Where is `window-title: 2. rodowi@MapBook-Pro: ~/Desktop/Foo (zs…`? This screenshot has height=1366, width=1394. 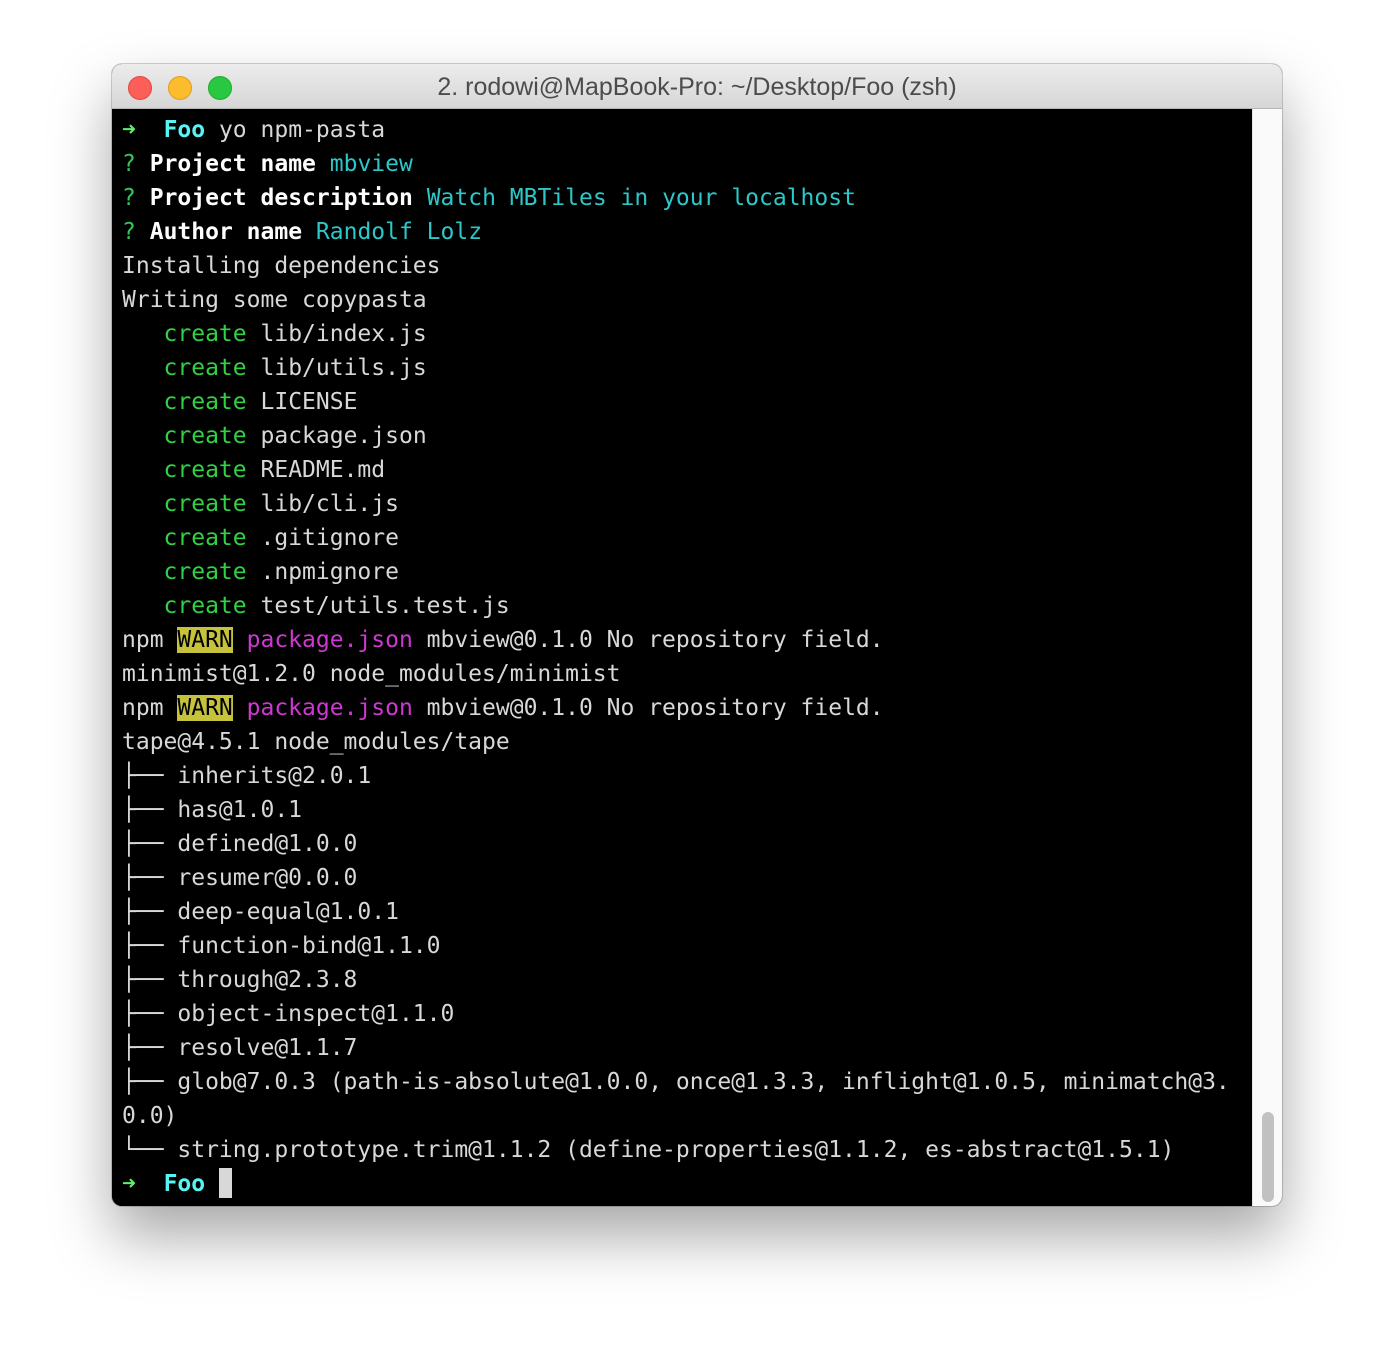 window-title: 2. rodowi@MapBook-Pro: ~/Desktop/Foo (zs… is located at coordinates (697, 87).